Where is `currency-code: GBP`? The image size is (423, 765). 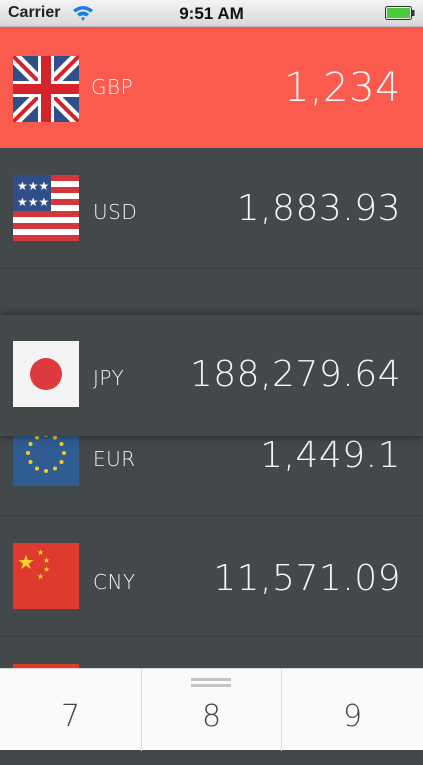 currency-code: GBP is located at coordinates (112, 87).